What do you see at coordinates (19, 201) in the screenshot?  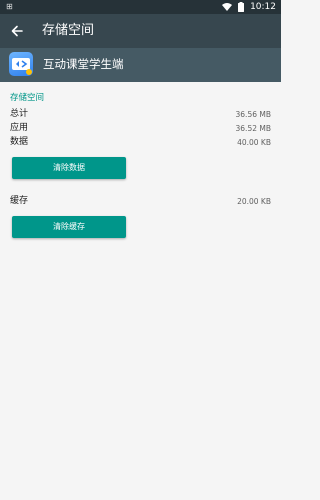 I see `cache-label: 缓存` at bounding box center [19, 201].